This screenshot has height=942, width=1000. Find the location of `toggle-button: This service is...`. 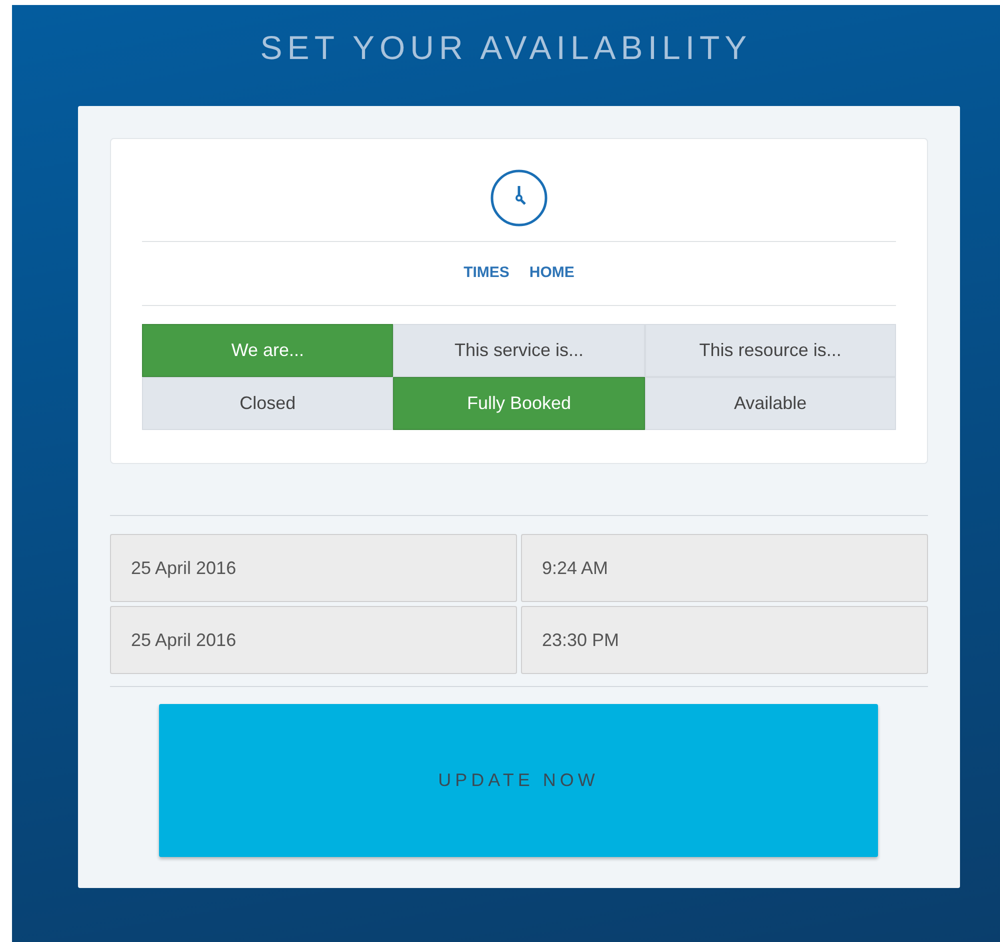

toggle-button: This service is... is located at coordinates (519, 350).